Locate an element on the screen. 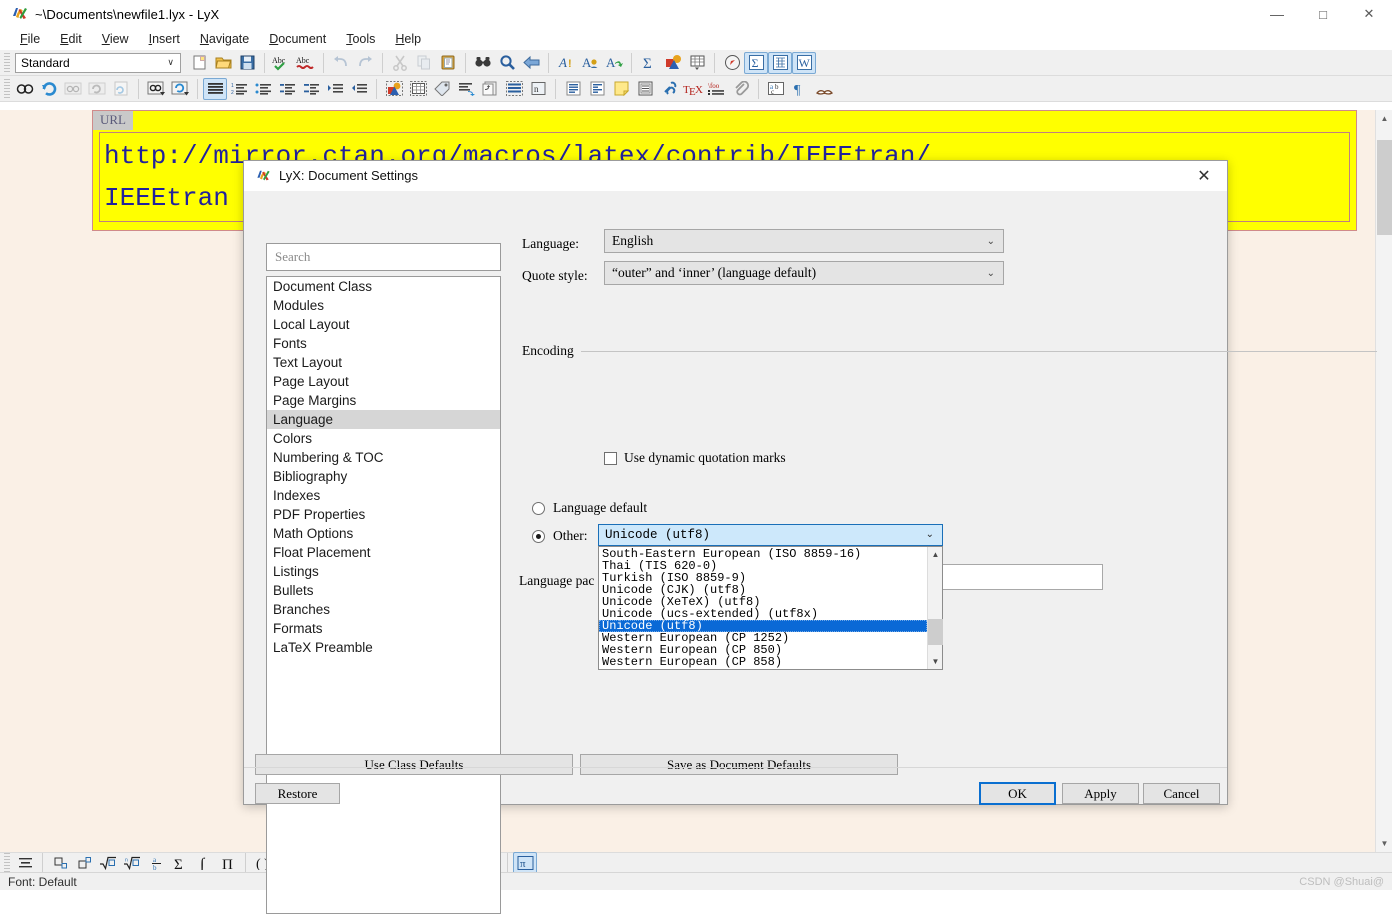 Image resolution: width=1392 pixels, height=914 pixels. apply-button: Apply is located at coordinates (1100, 793).